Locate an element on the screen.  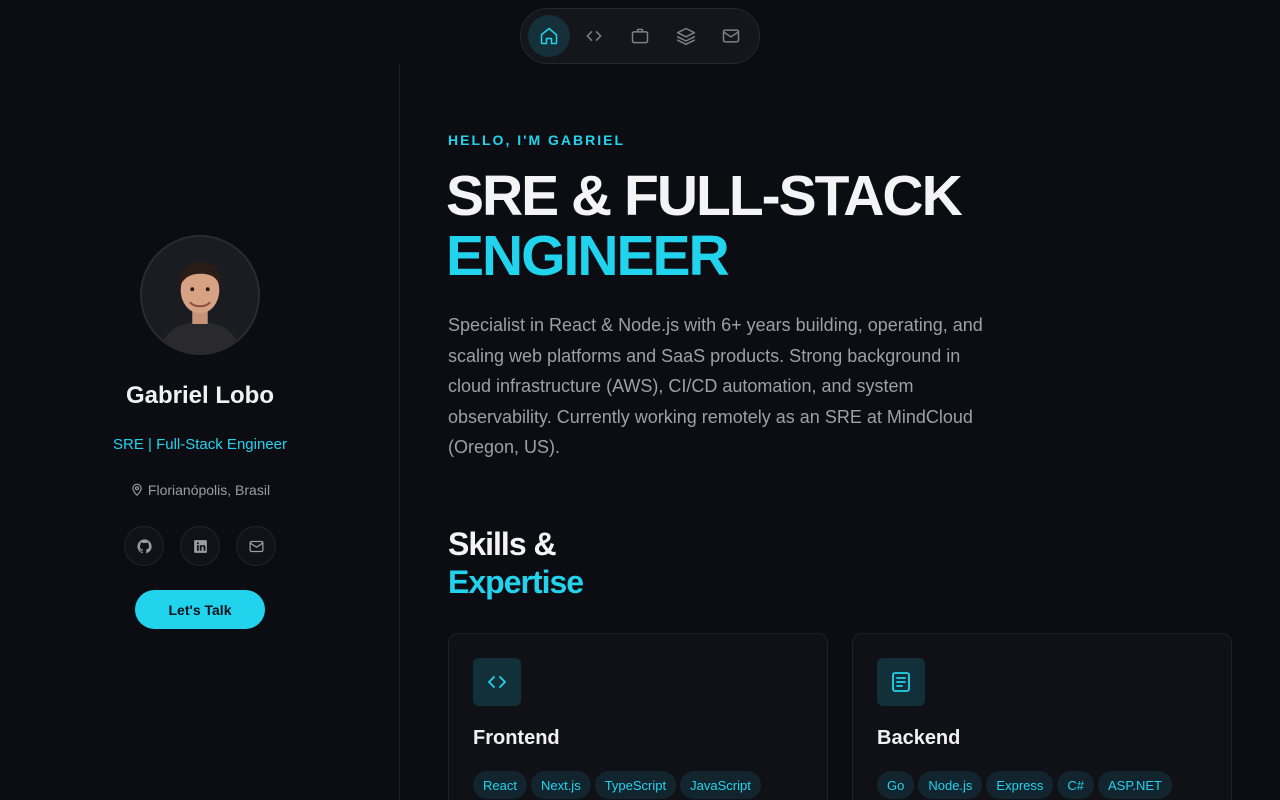
github-icon is located at coordinates (144, 545).